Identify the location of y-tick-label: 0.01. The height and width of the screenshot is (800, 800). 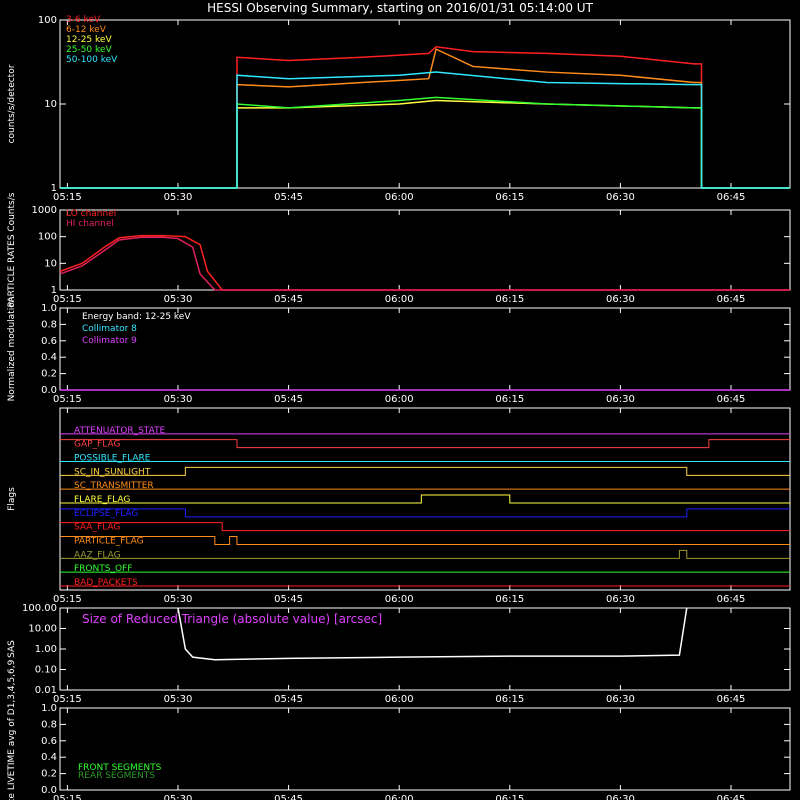
(46, 690).